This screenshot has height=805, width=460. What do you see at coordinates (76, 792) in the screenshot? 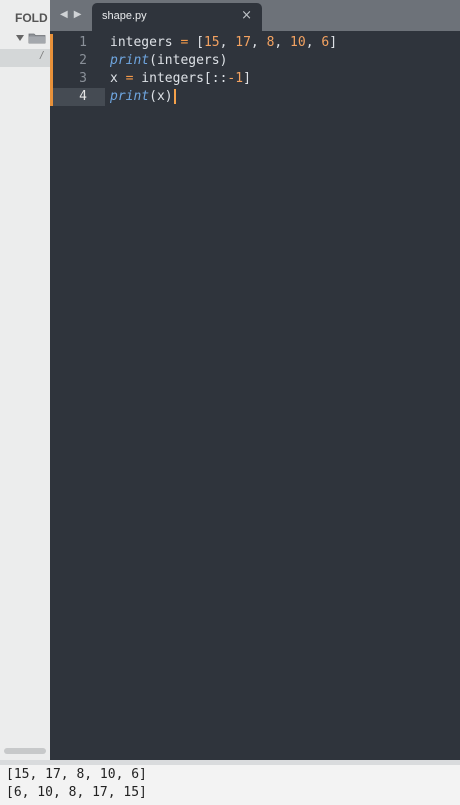
I see `console-output-line: [6, 10, 8, 17, 15]` at bounding box center [76, 792].